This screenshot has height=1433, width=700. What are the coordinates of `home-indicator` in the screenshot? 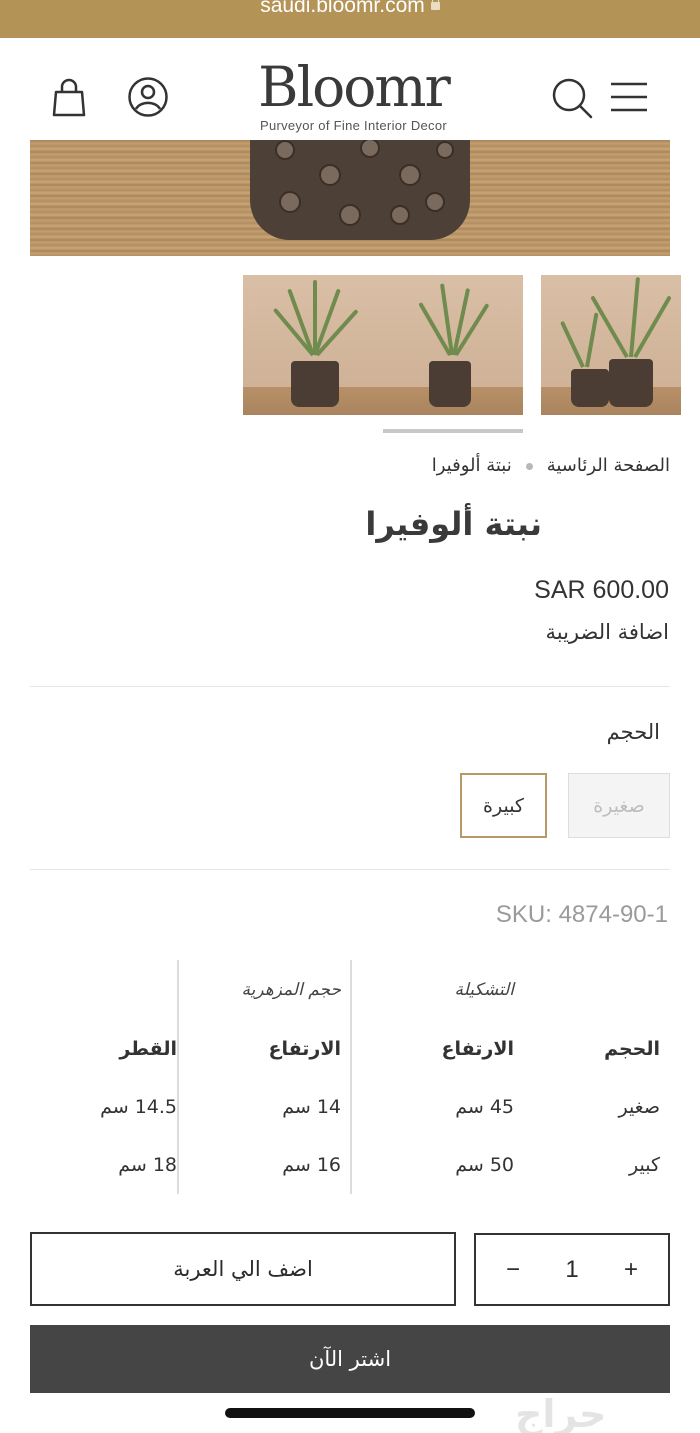 It's located at (350, 1413).